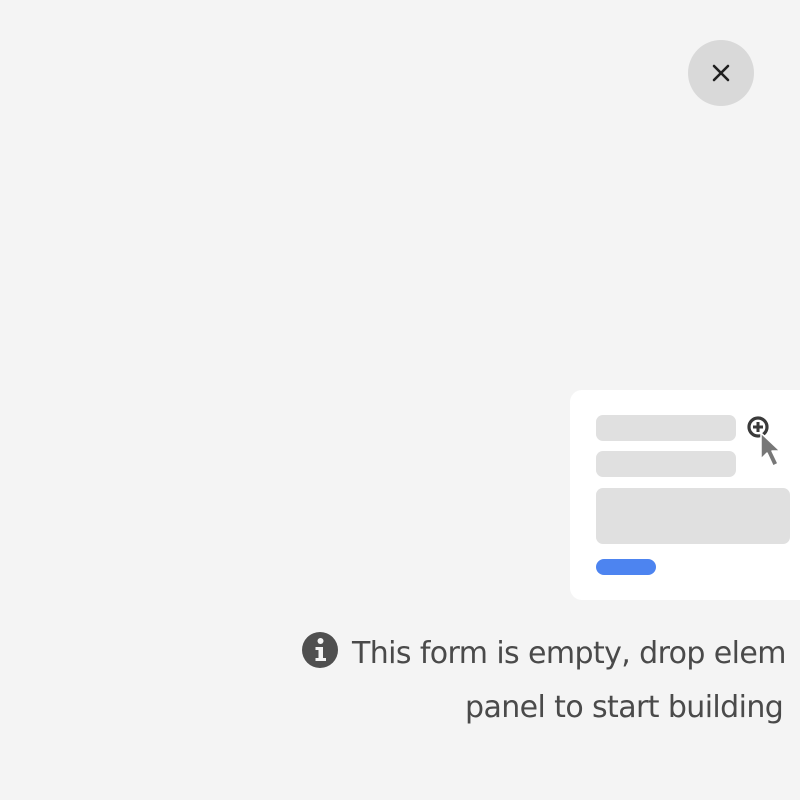 The height and width of the screenshot is (800, 800). I want to click on empty-form-illustration, so click(685, 495).